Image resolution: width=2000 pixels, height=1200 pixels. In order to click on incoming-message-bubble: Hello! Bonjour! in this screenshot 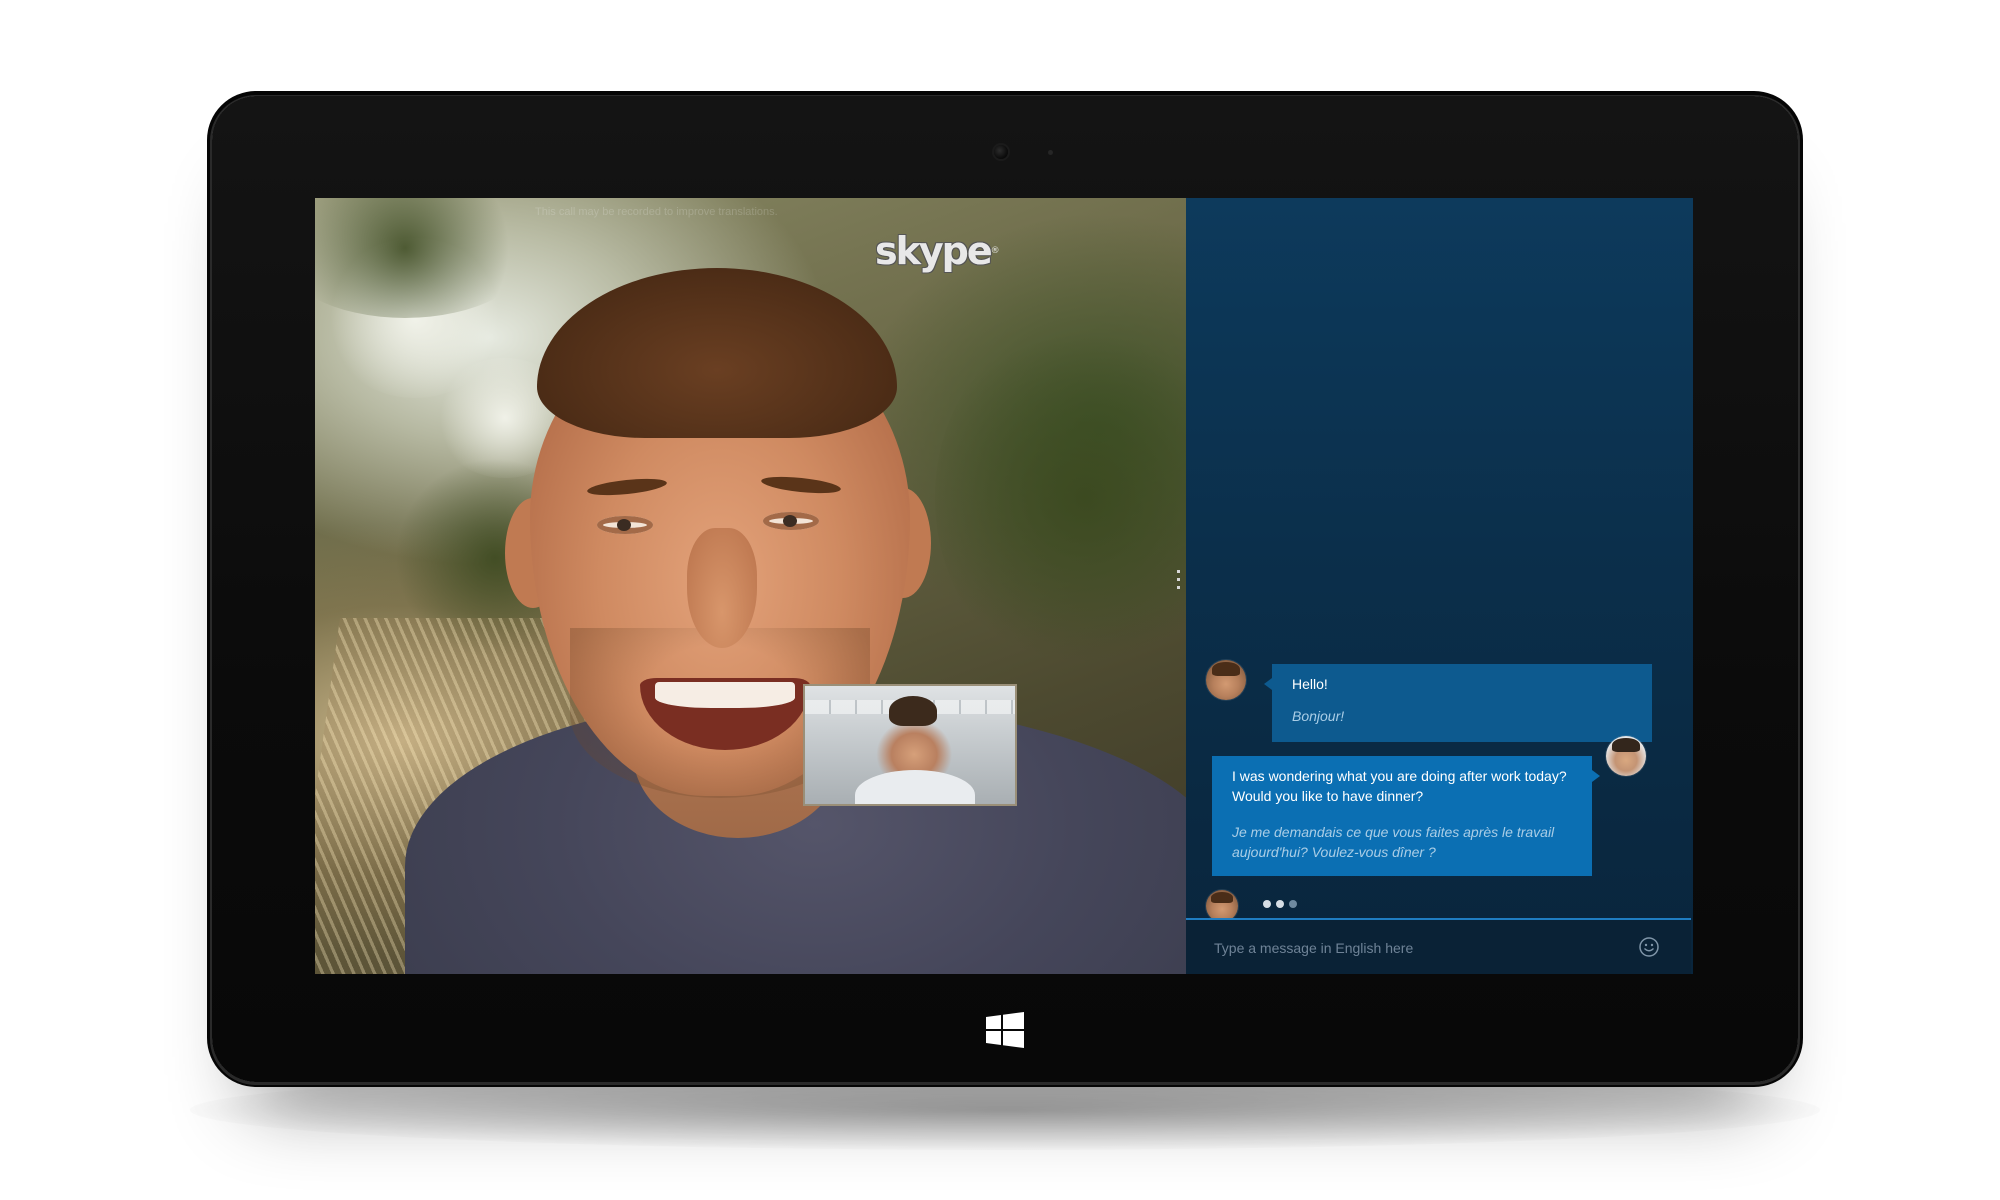, I will do `click(1458, 703)`.